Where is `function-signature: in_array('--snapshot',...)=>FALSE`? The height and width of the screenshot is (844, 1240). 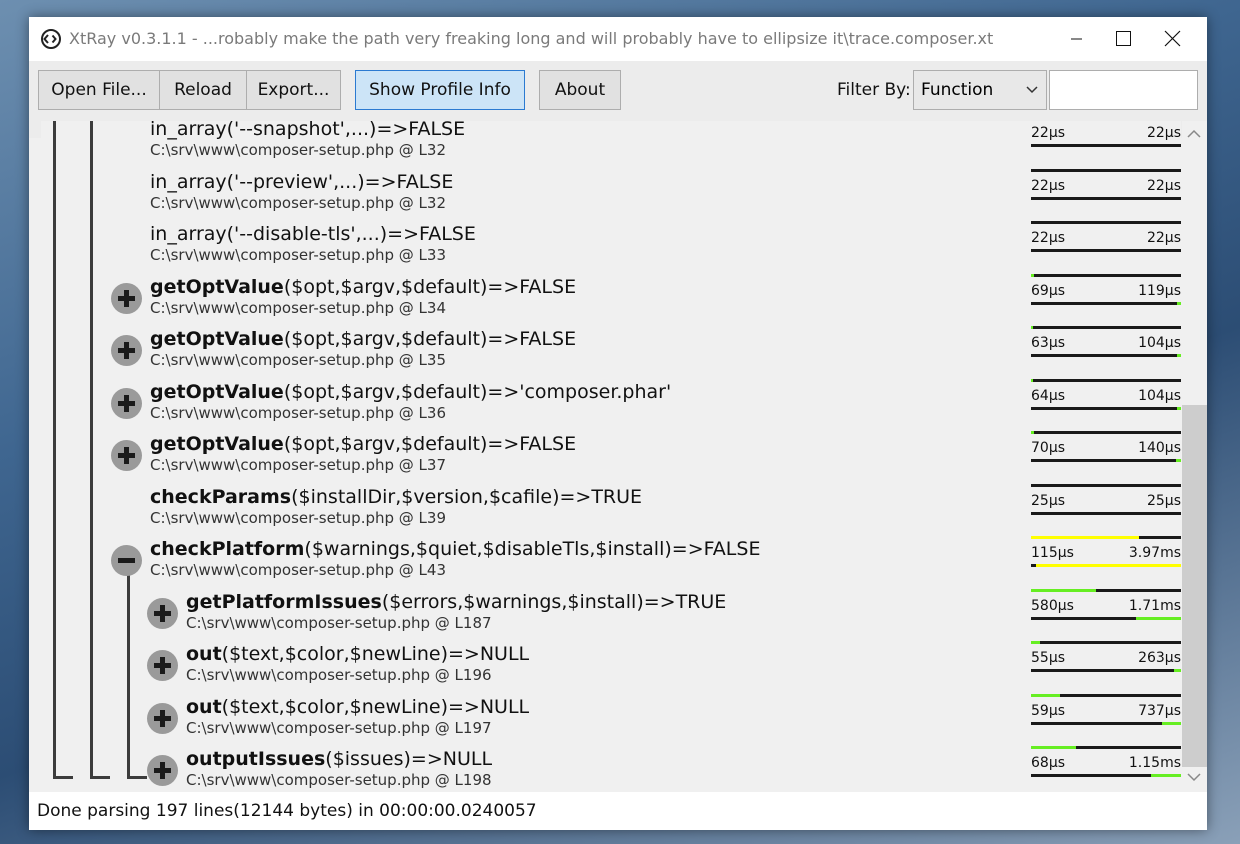
function-signature: in_array('--snapshot',...)=>FALSE is located at coordinates (307, 131).